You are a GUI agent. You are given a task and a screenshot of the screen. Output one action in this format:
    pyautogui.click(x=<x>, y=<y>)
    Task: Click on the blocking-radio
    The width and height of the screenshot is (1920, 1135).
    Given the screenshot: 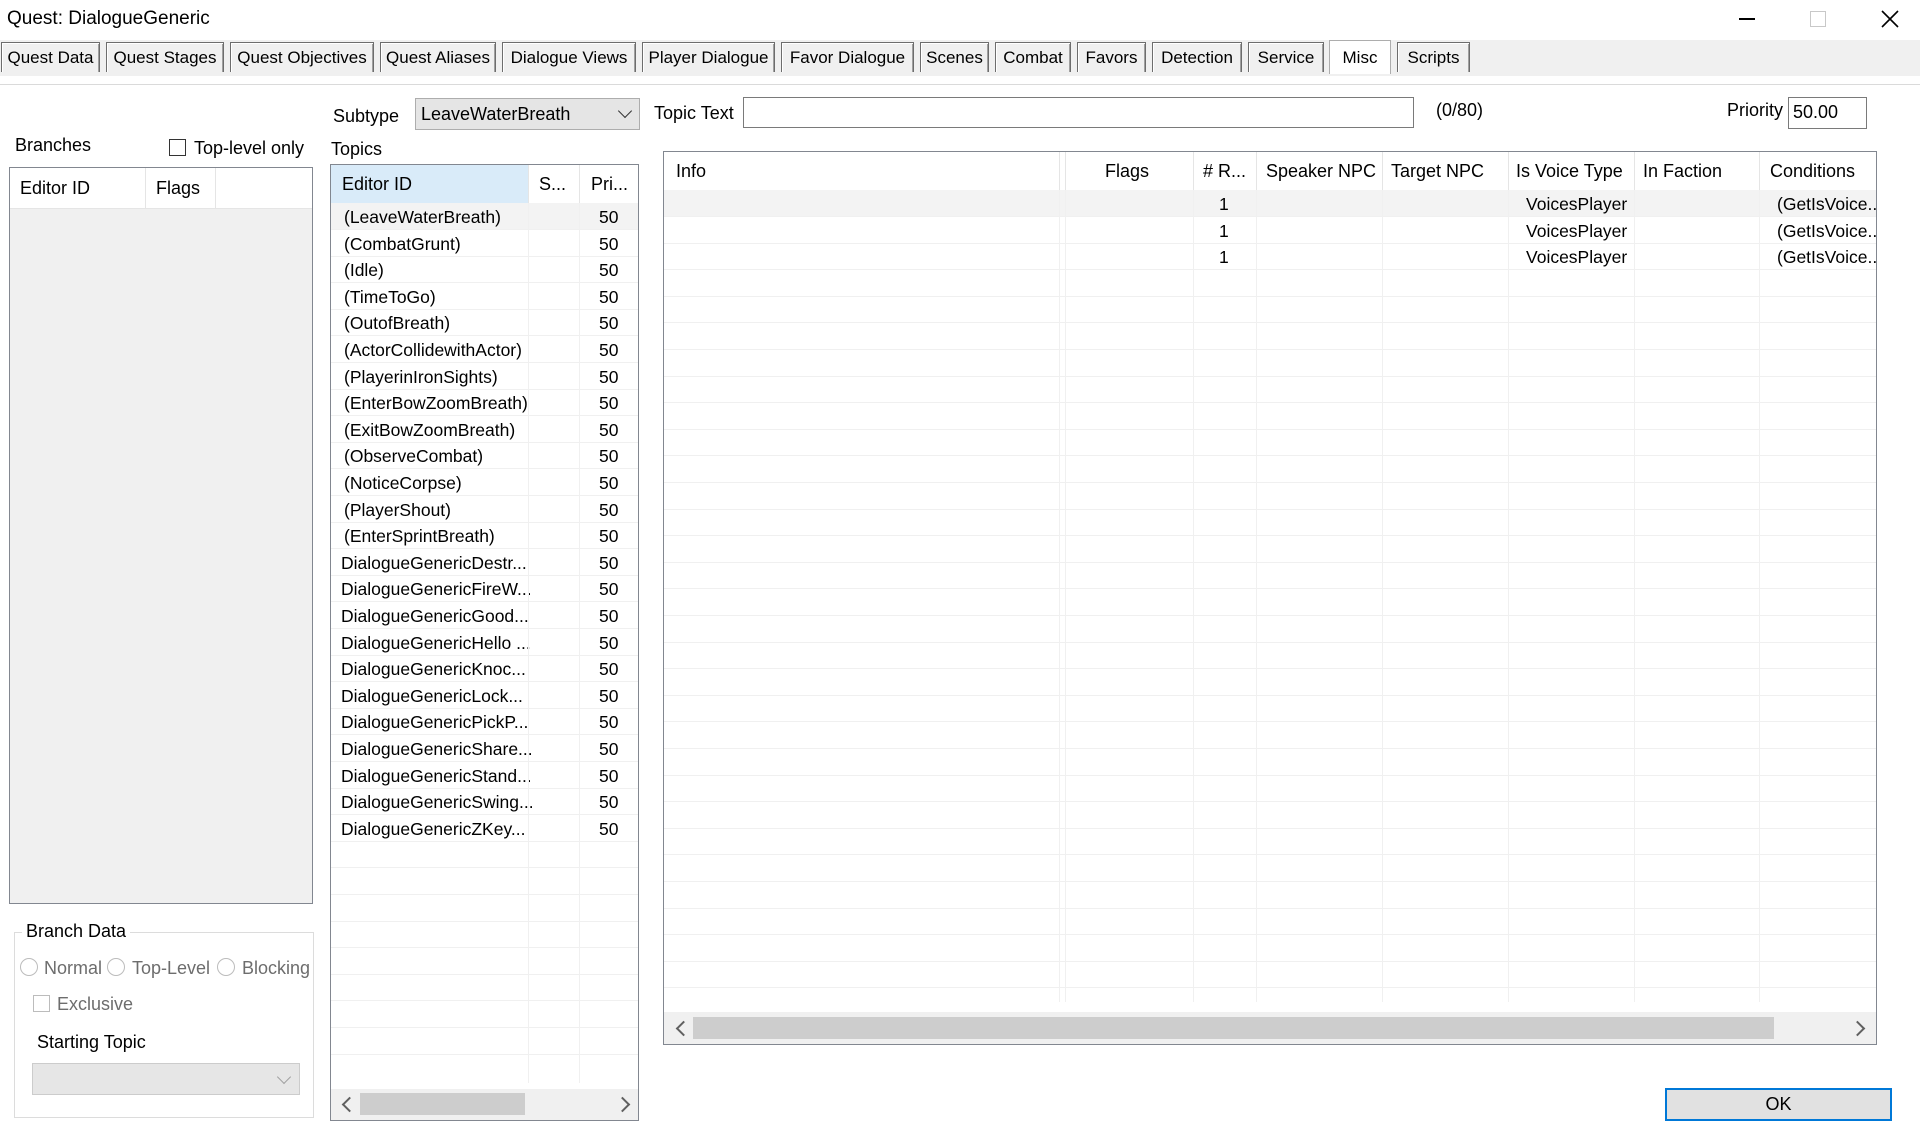 What is the action you would take?
    pyautogui.click(x=226, y=967)
    